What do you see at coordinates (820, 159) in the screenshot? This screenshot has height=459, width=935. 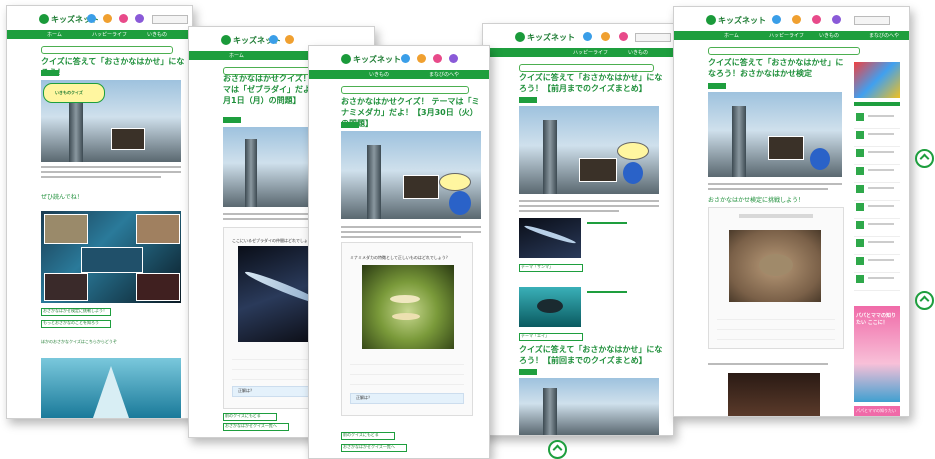 I see `mascot-icon` at bounding box center [820, 159].